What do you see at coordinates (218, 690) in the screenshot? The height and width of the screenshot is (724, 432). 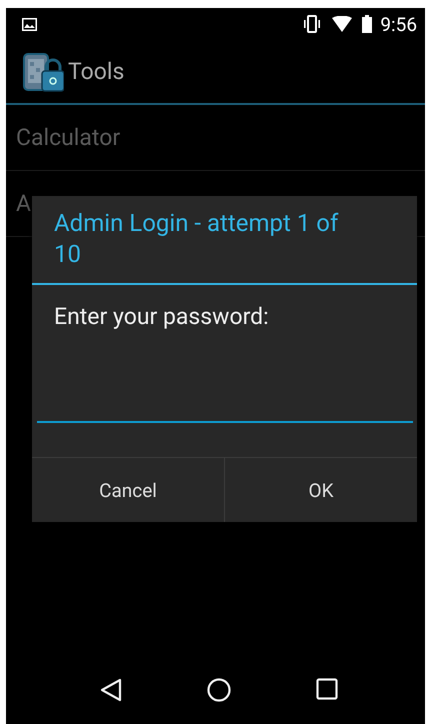 I see `home-icon` at bounding box center [218, 690].